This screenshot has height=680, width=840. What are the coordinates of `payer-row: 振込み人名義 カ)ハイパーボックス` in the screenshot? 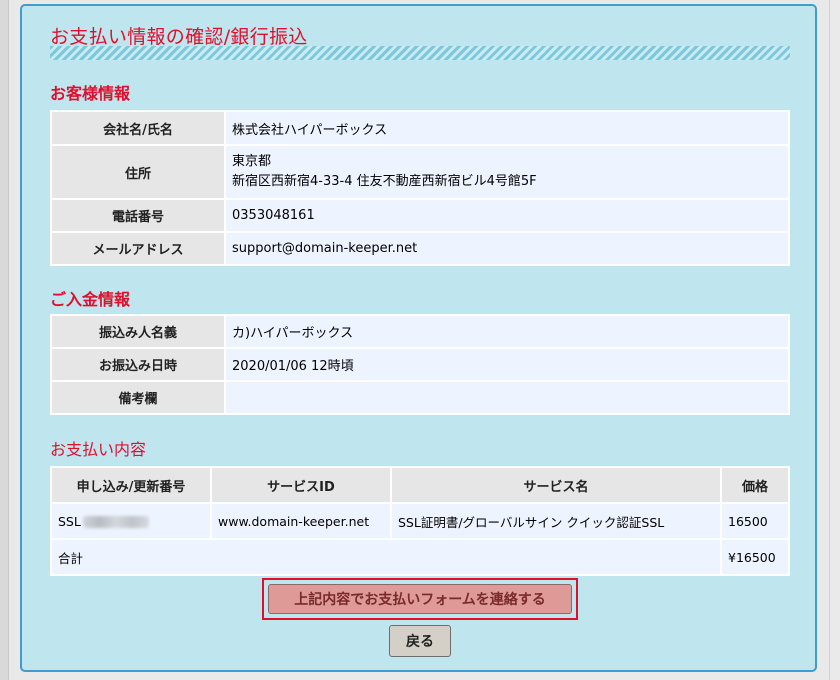 It's located at (420, 331).